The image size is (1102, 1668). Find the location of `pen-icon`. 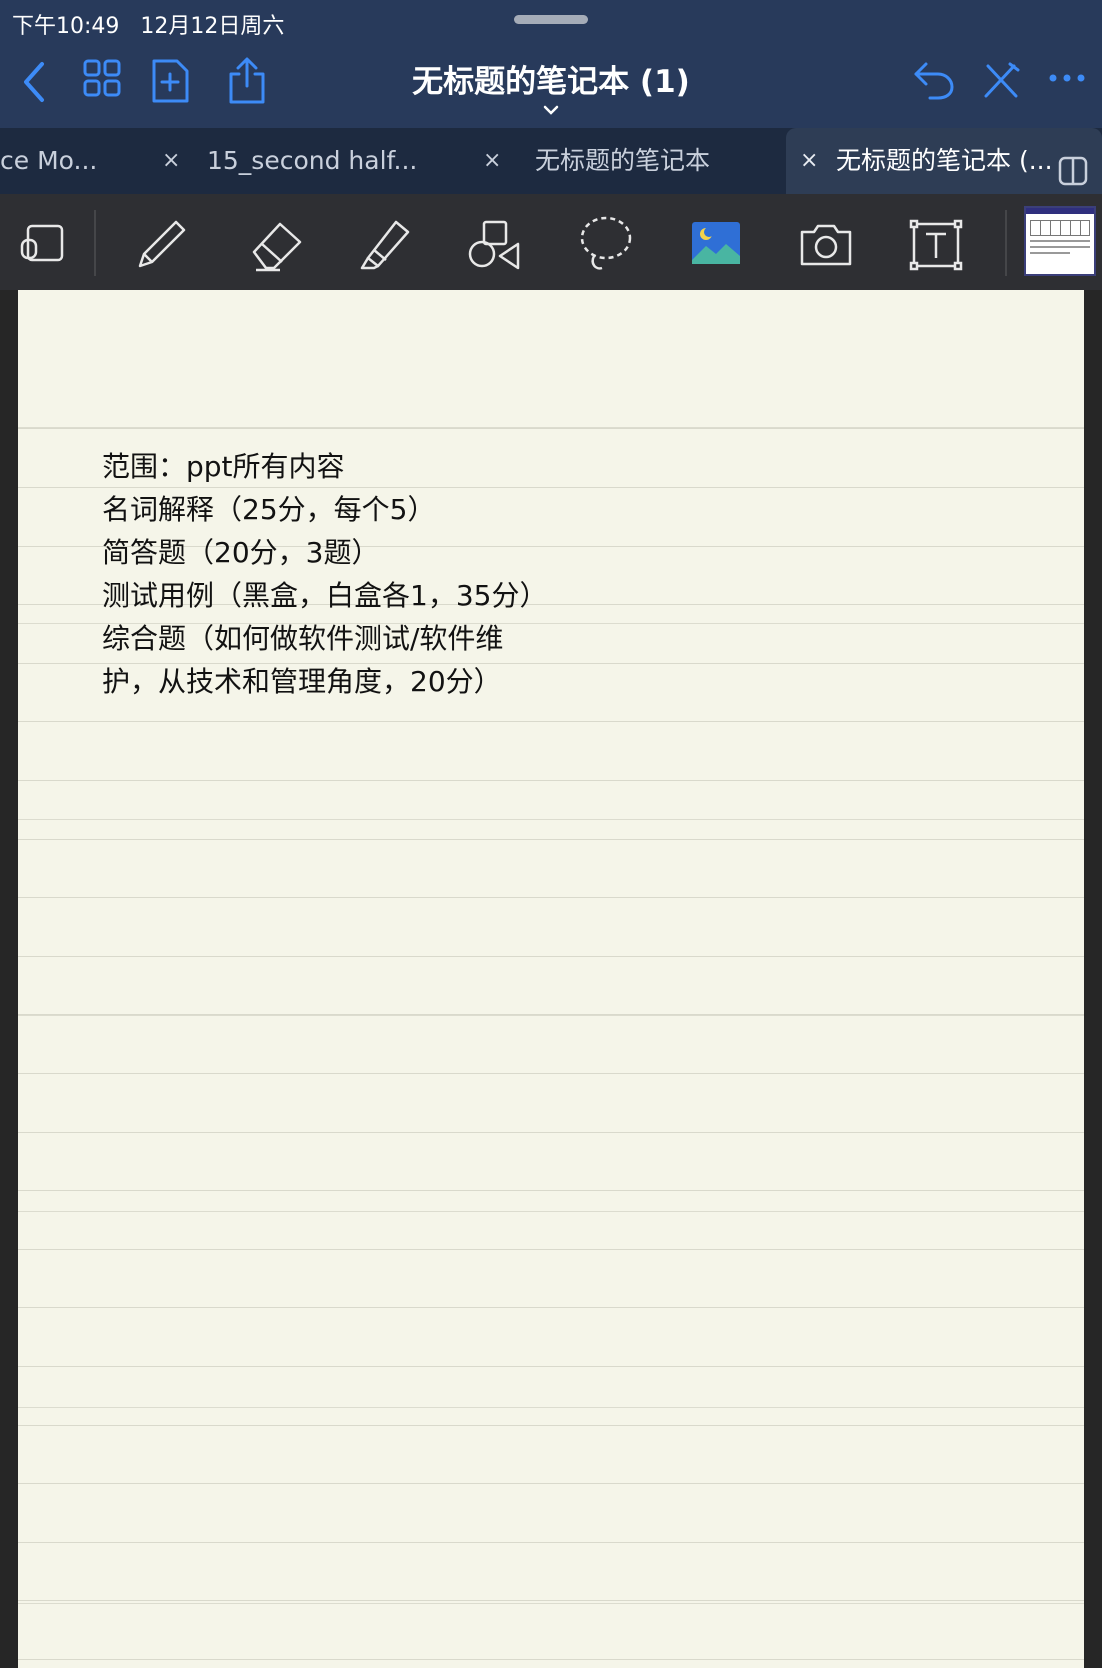

pen-icon is located at coordinates (160, 244).